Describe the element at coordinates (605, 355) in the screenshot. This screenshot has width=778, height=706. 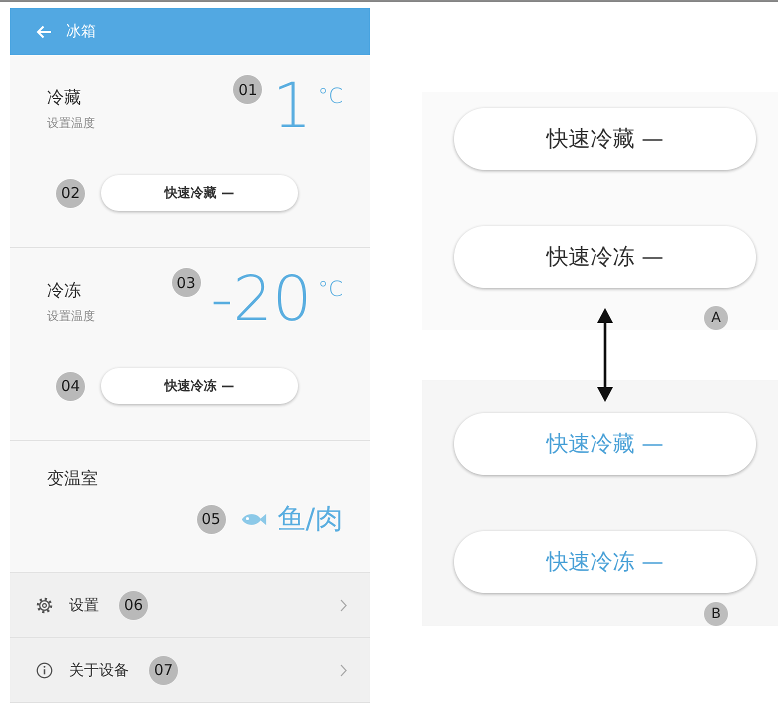
I see `double-arrow-icon` at that location.